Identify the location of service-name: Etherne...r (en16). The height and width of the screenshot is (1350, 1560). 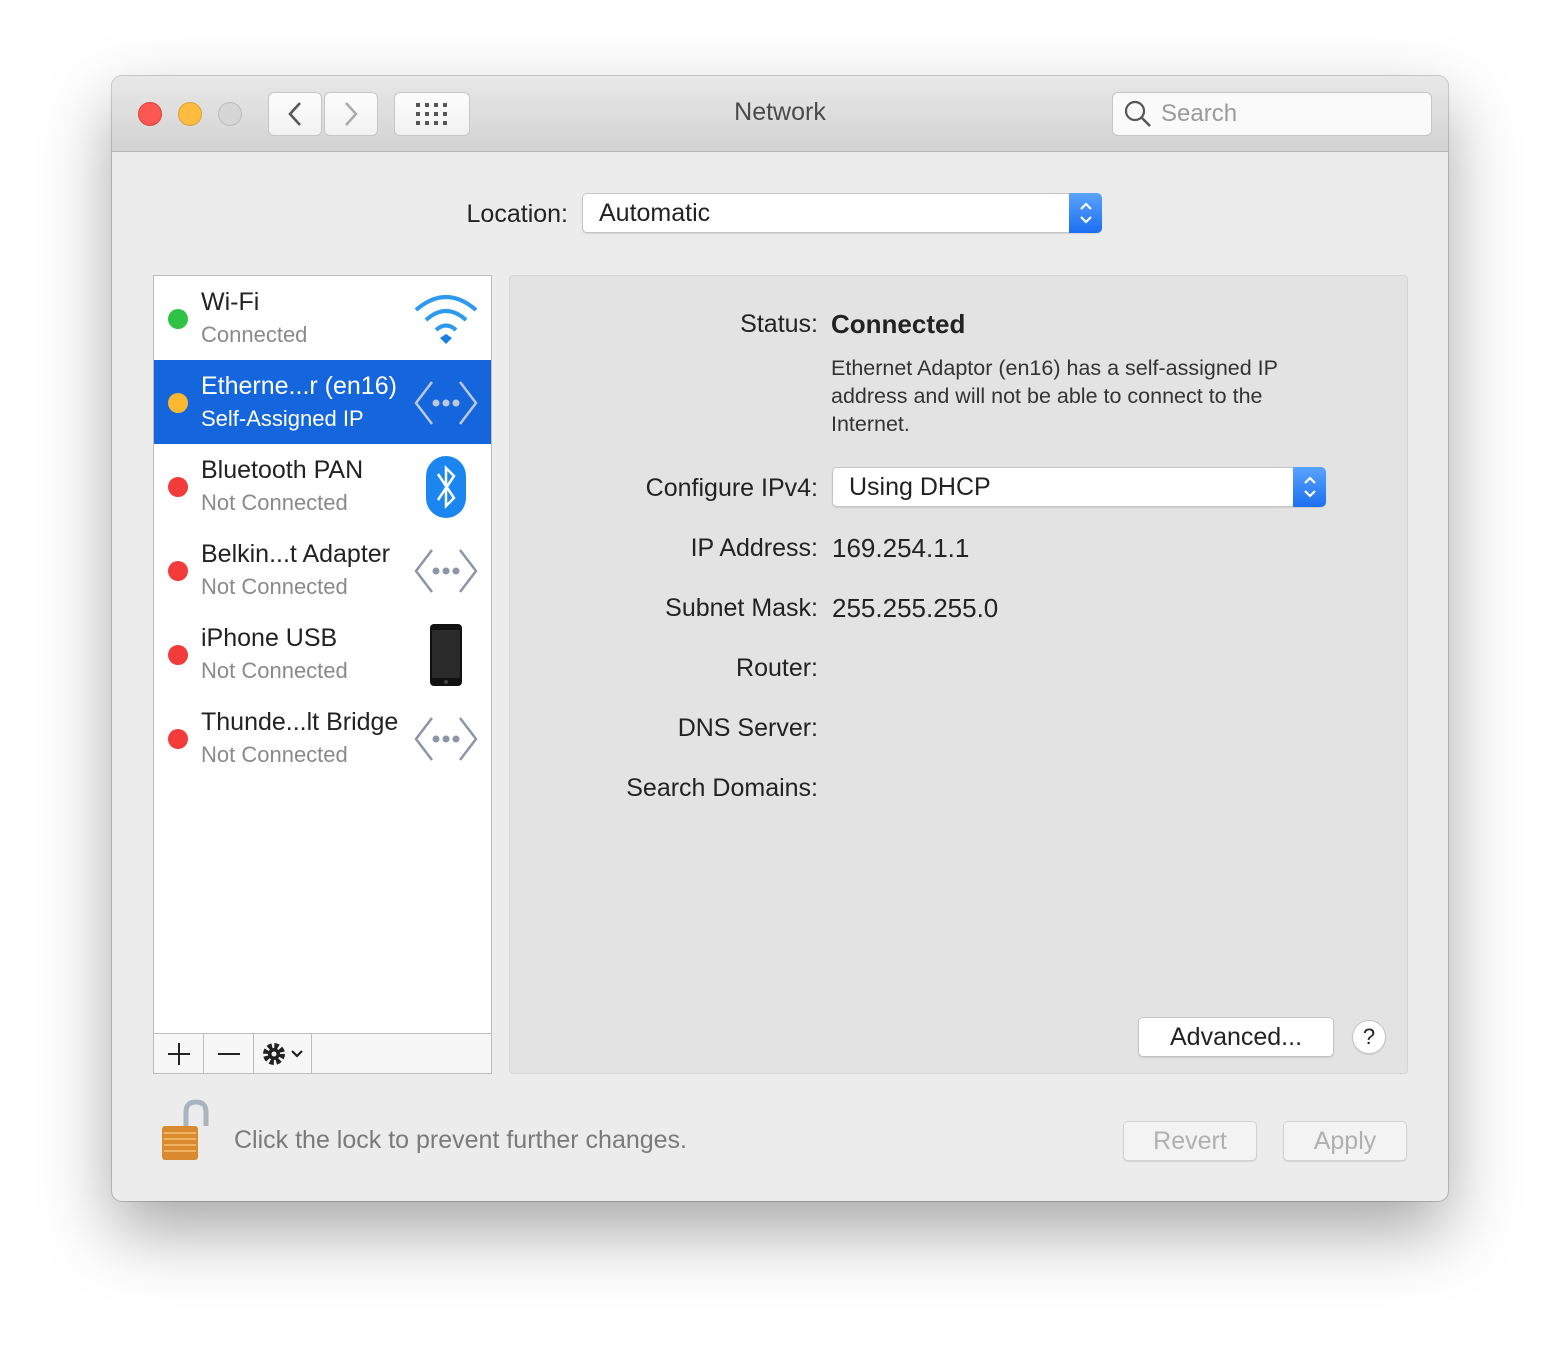
(299, 386).